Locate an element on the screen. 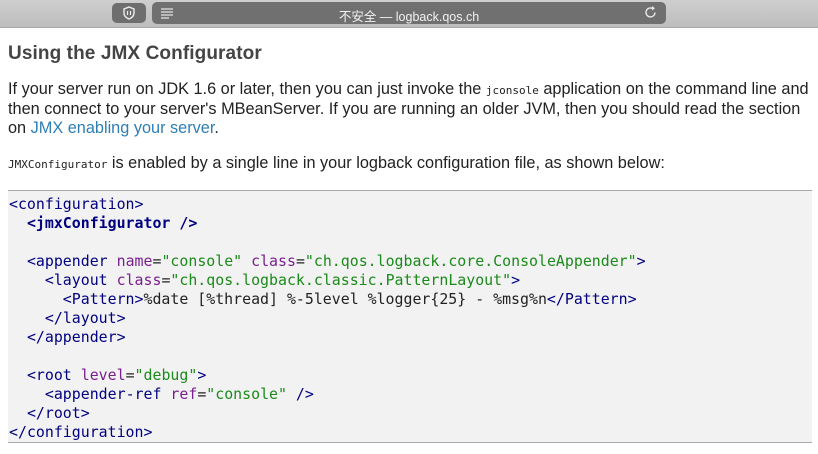 This screenshot has width=818, height=454. code-line-8: </appender> is located at coordinates (76, 337).